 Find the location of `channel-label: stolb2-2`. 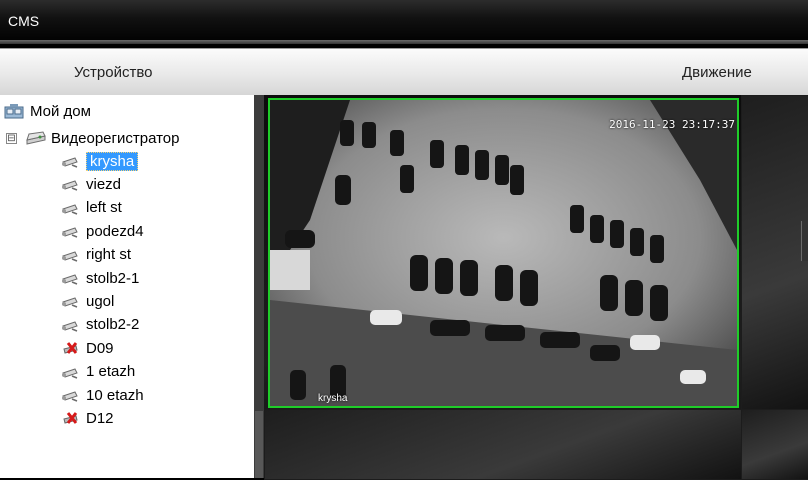

channel-label: stolb2-2 is located at coordinates (113, 325).